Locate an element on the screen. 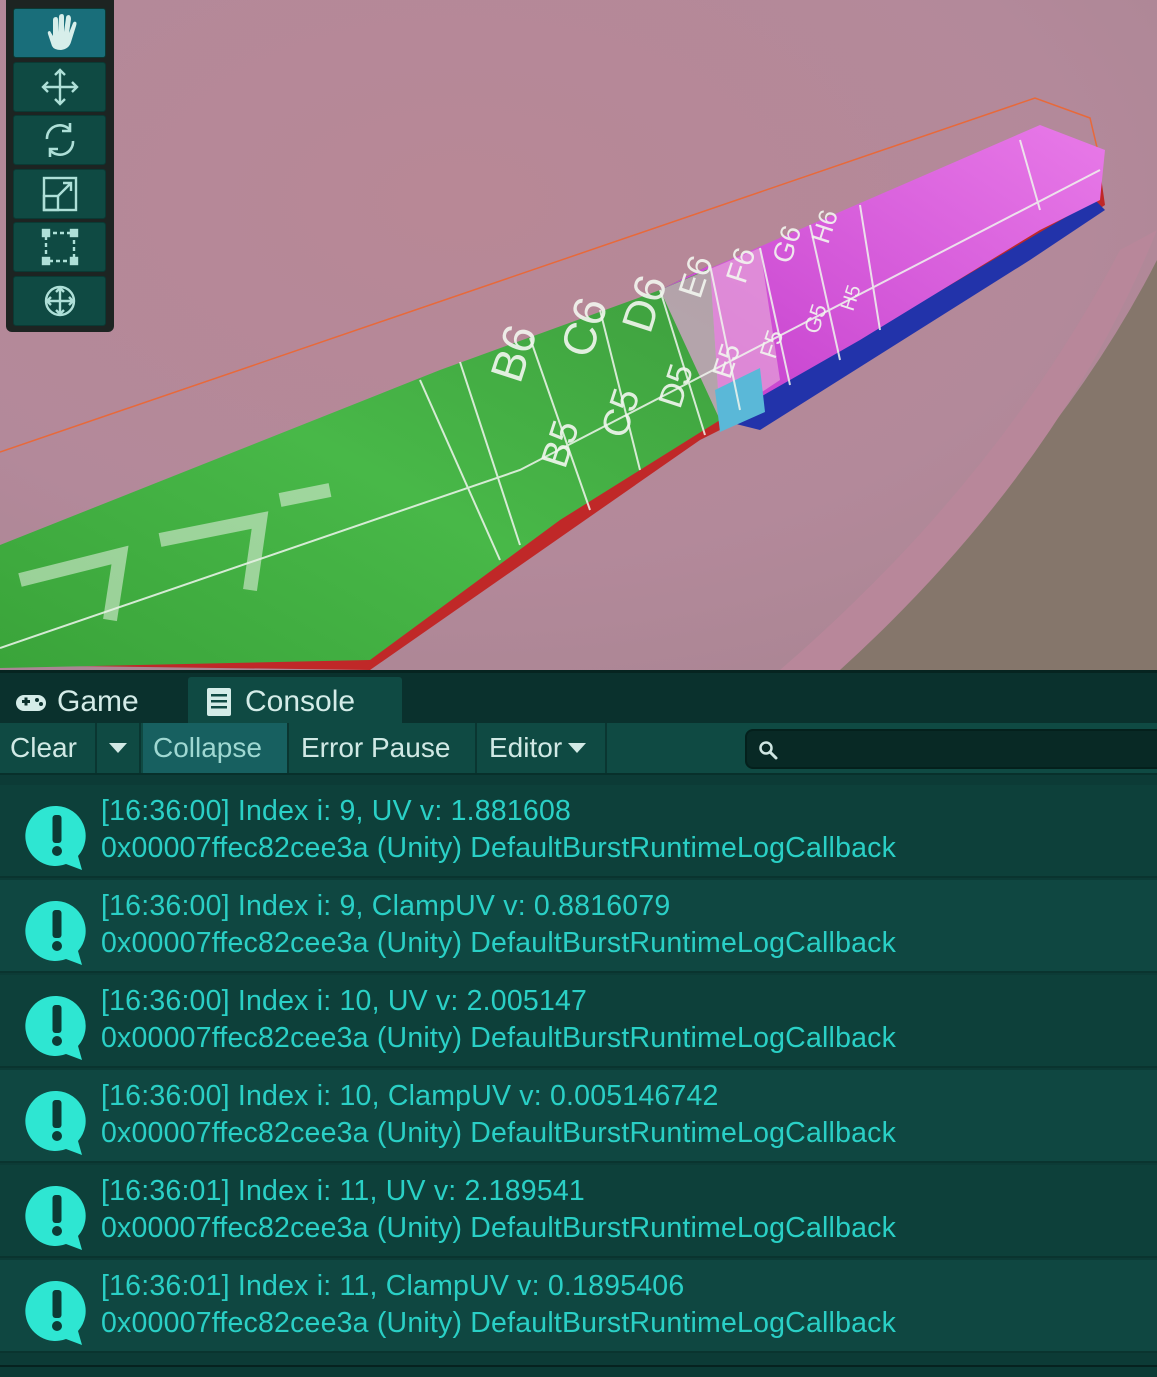 The height and width of the screenshot is (1377, 1157). rect-transform-icon is located at coordinates (59, 247).